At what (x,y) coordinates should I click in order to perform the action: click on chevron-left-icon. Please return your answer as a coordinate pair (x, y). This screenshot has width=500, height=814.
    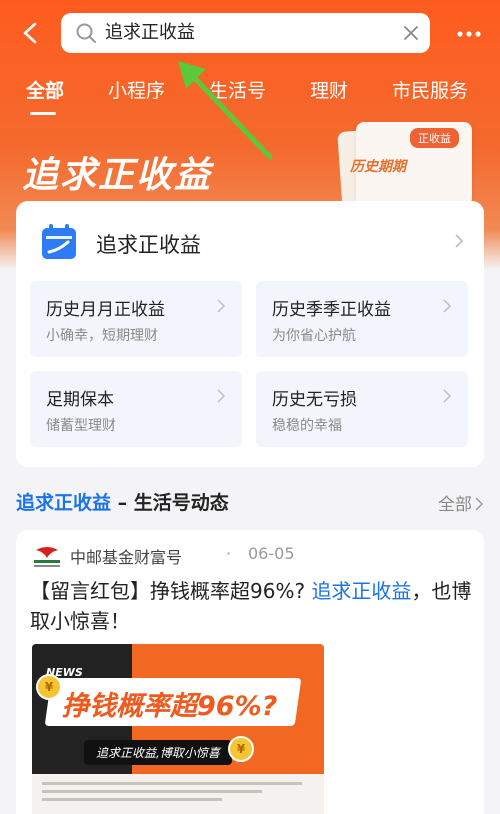
    Looking at the image, I should click on (30, 33).